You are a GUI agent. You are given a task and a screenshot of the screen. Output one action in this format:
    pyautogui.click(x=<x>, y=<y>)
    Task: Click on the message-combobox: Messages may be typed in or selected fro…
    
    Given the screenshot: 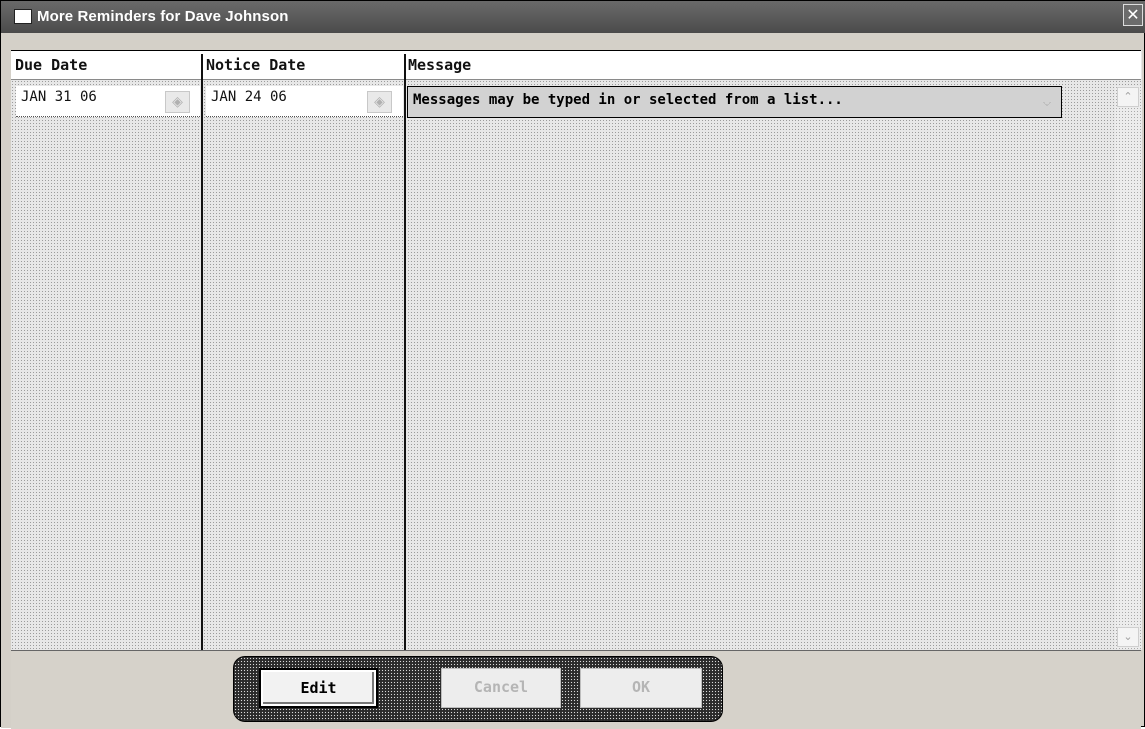 What is the action you would take?
    pyautogui.click(x=734, y=102)
    